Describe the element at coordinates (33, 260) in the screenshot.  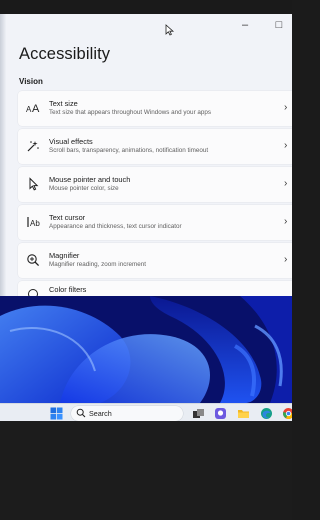
I see `magnifier-icon` at that location.